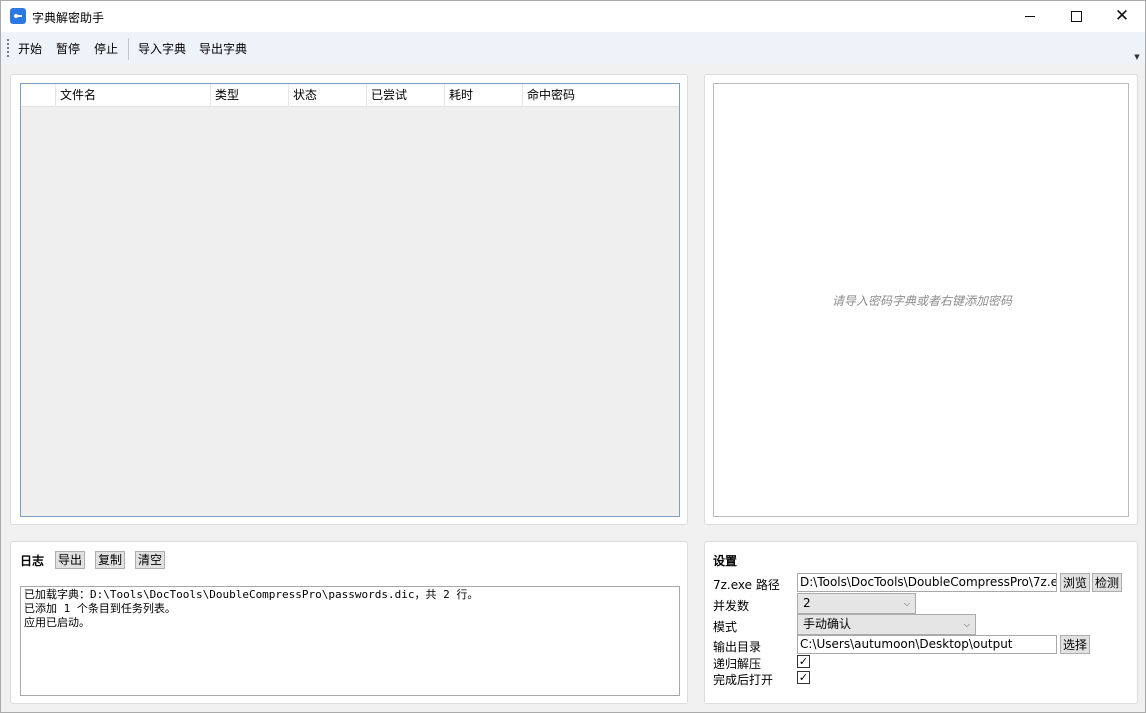 Image resolution: width=1146 pixels, height=713 pixels. Describe the element at coordinates (746, 585) in the screenshot. I see `path-label: 7z.exe 路径` at that location.